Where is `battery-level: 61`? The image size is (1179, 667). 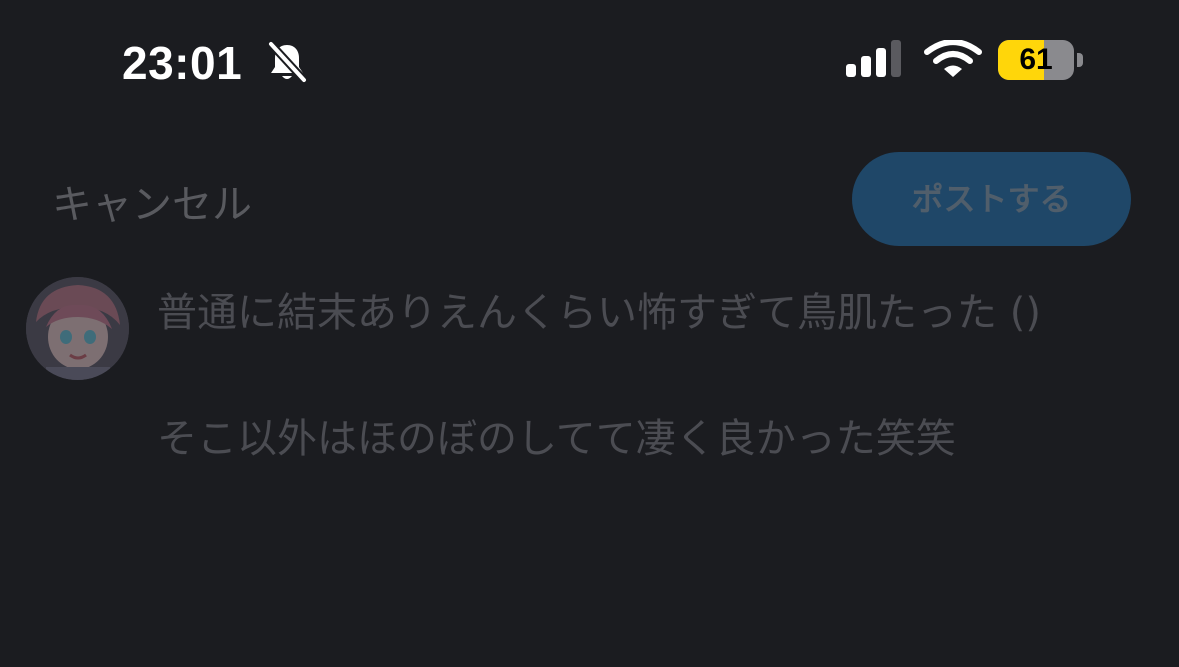 battery-level: 61 is located at coordinates (1036, 59).